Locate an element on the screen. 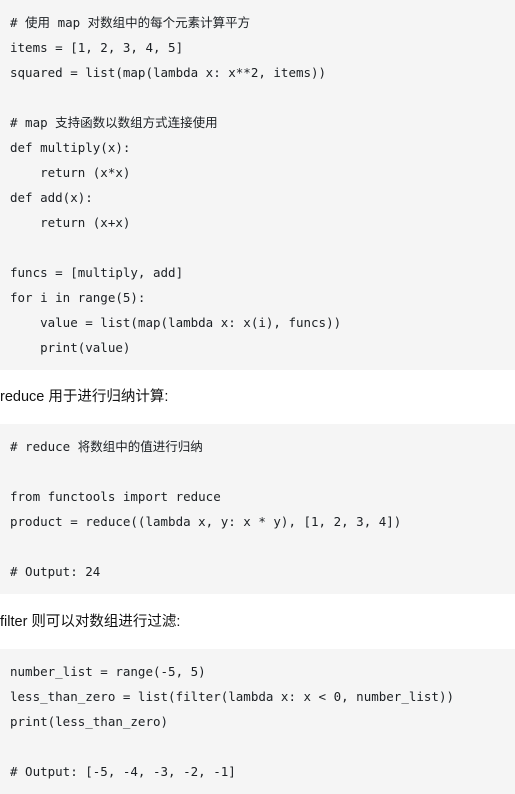  code-line: return (x+x) is located at coordinates (70, 222).